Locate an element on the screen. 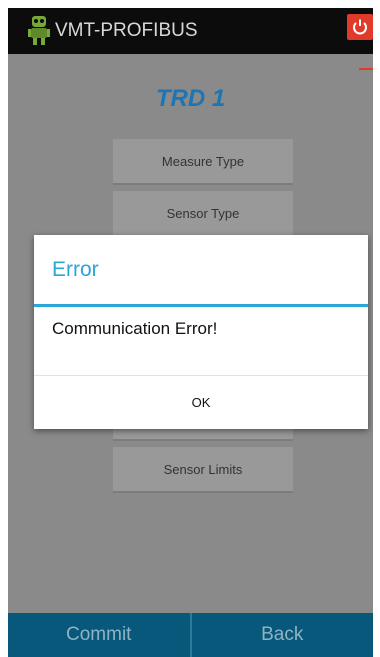 The width and height of the screenshot is (380, 657). back-button: Back is located at coordinates (283, 635).